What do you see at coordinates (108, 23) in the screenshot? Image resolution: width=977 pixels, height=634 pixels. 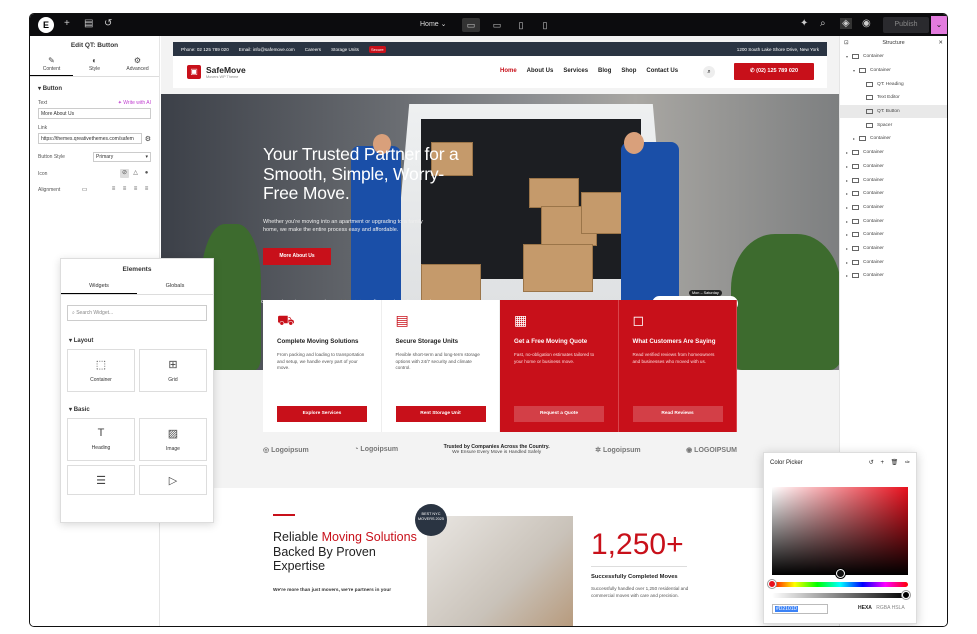 I see `history-icon: ↺` at bounding box center [108, 23].